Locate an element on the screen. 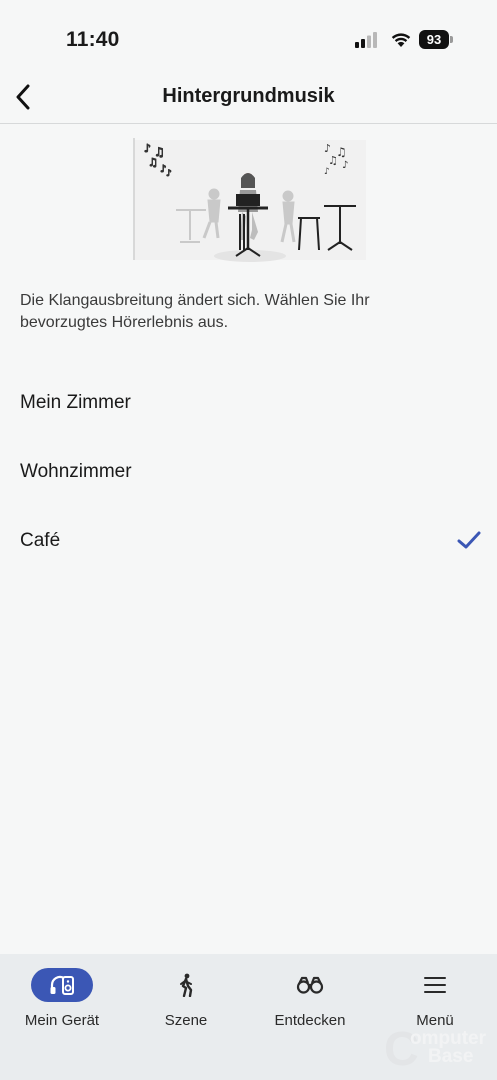 This screenshot has height=1080, width=497. tab-entdecken: Entdecken is located at coordinates (310, 1003).